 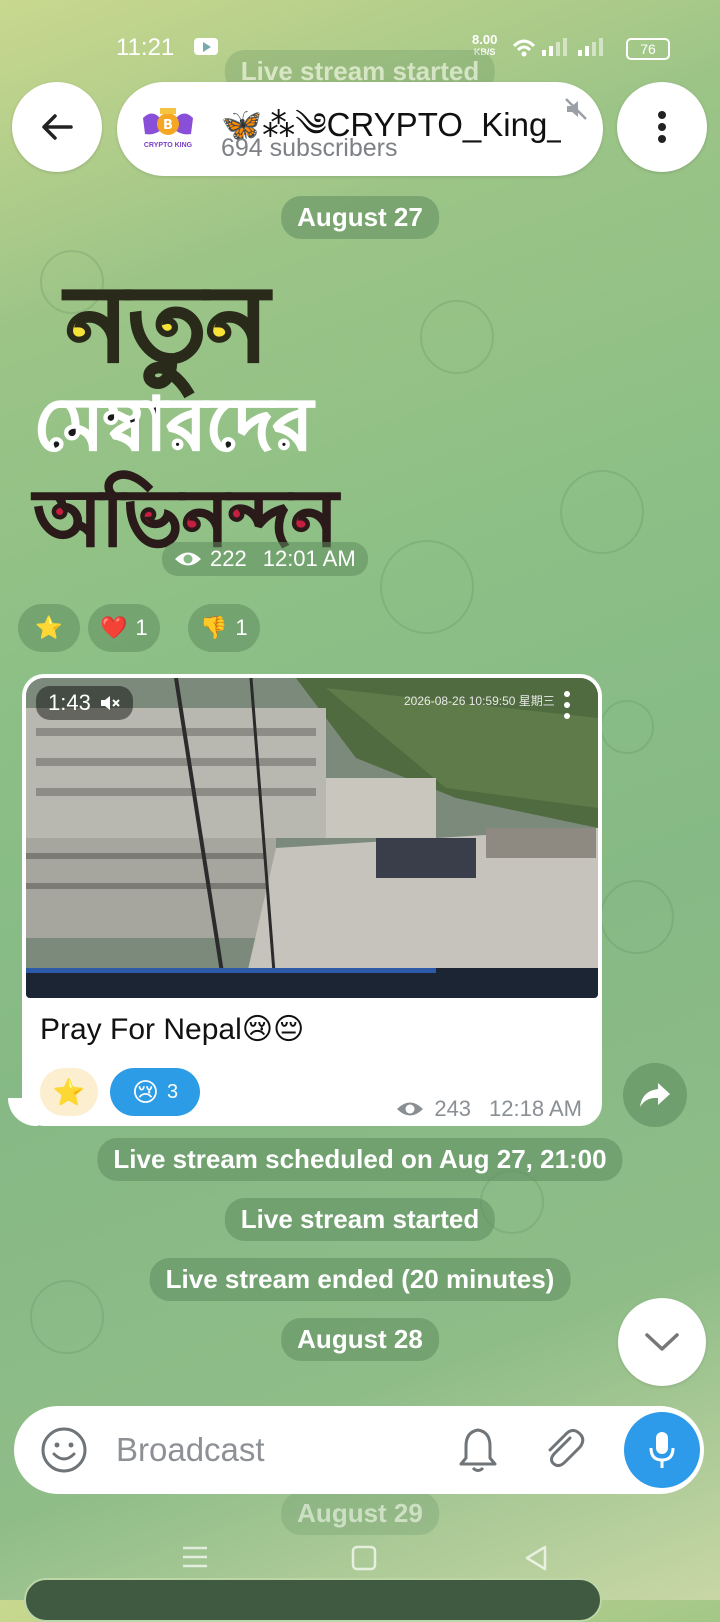 What do you see at coordinates (564, 1450) in the screenshot?
I see `paperclip-icon` at bounding box center [564, 1450].